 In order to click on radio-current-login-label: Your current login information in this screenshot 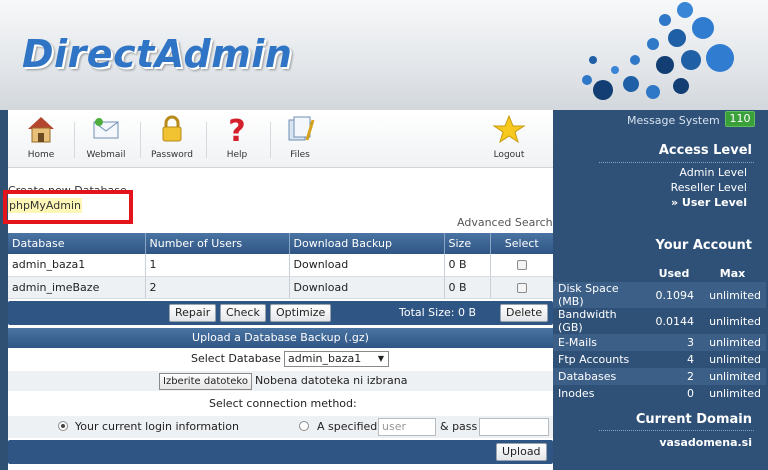, I will do `click(157, 426)`.